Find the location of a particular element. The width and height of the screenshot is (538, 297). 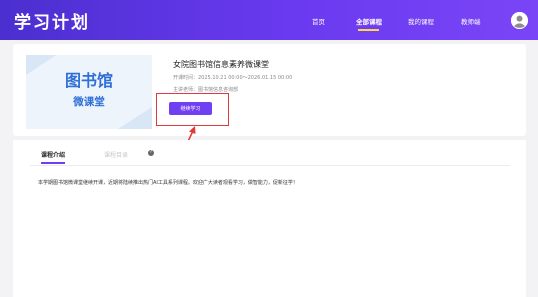

tab-divider is located at coordinates (270, 165).